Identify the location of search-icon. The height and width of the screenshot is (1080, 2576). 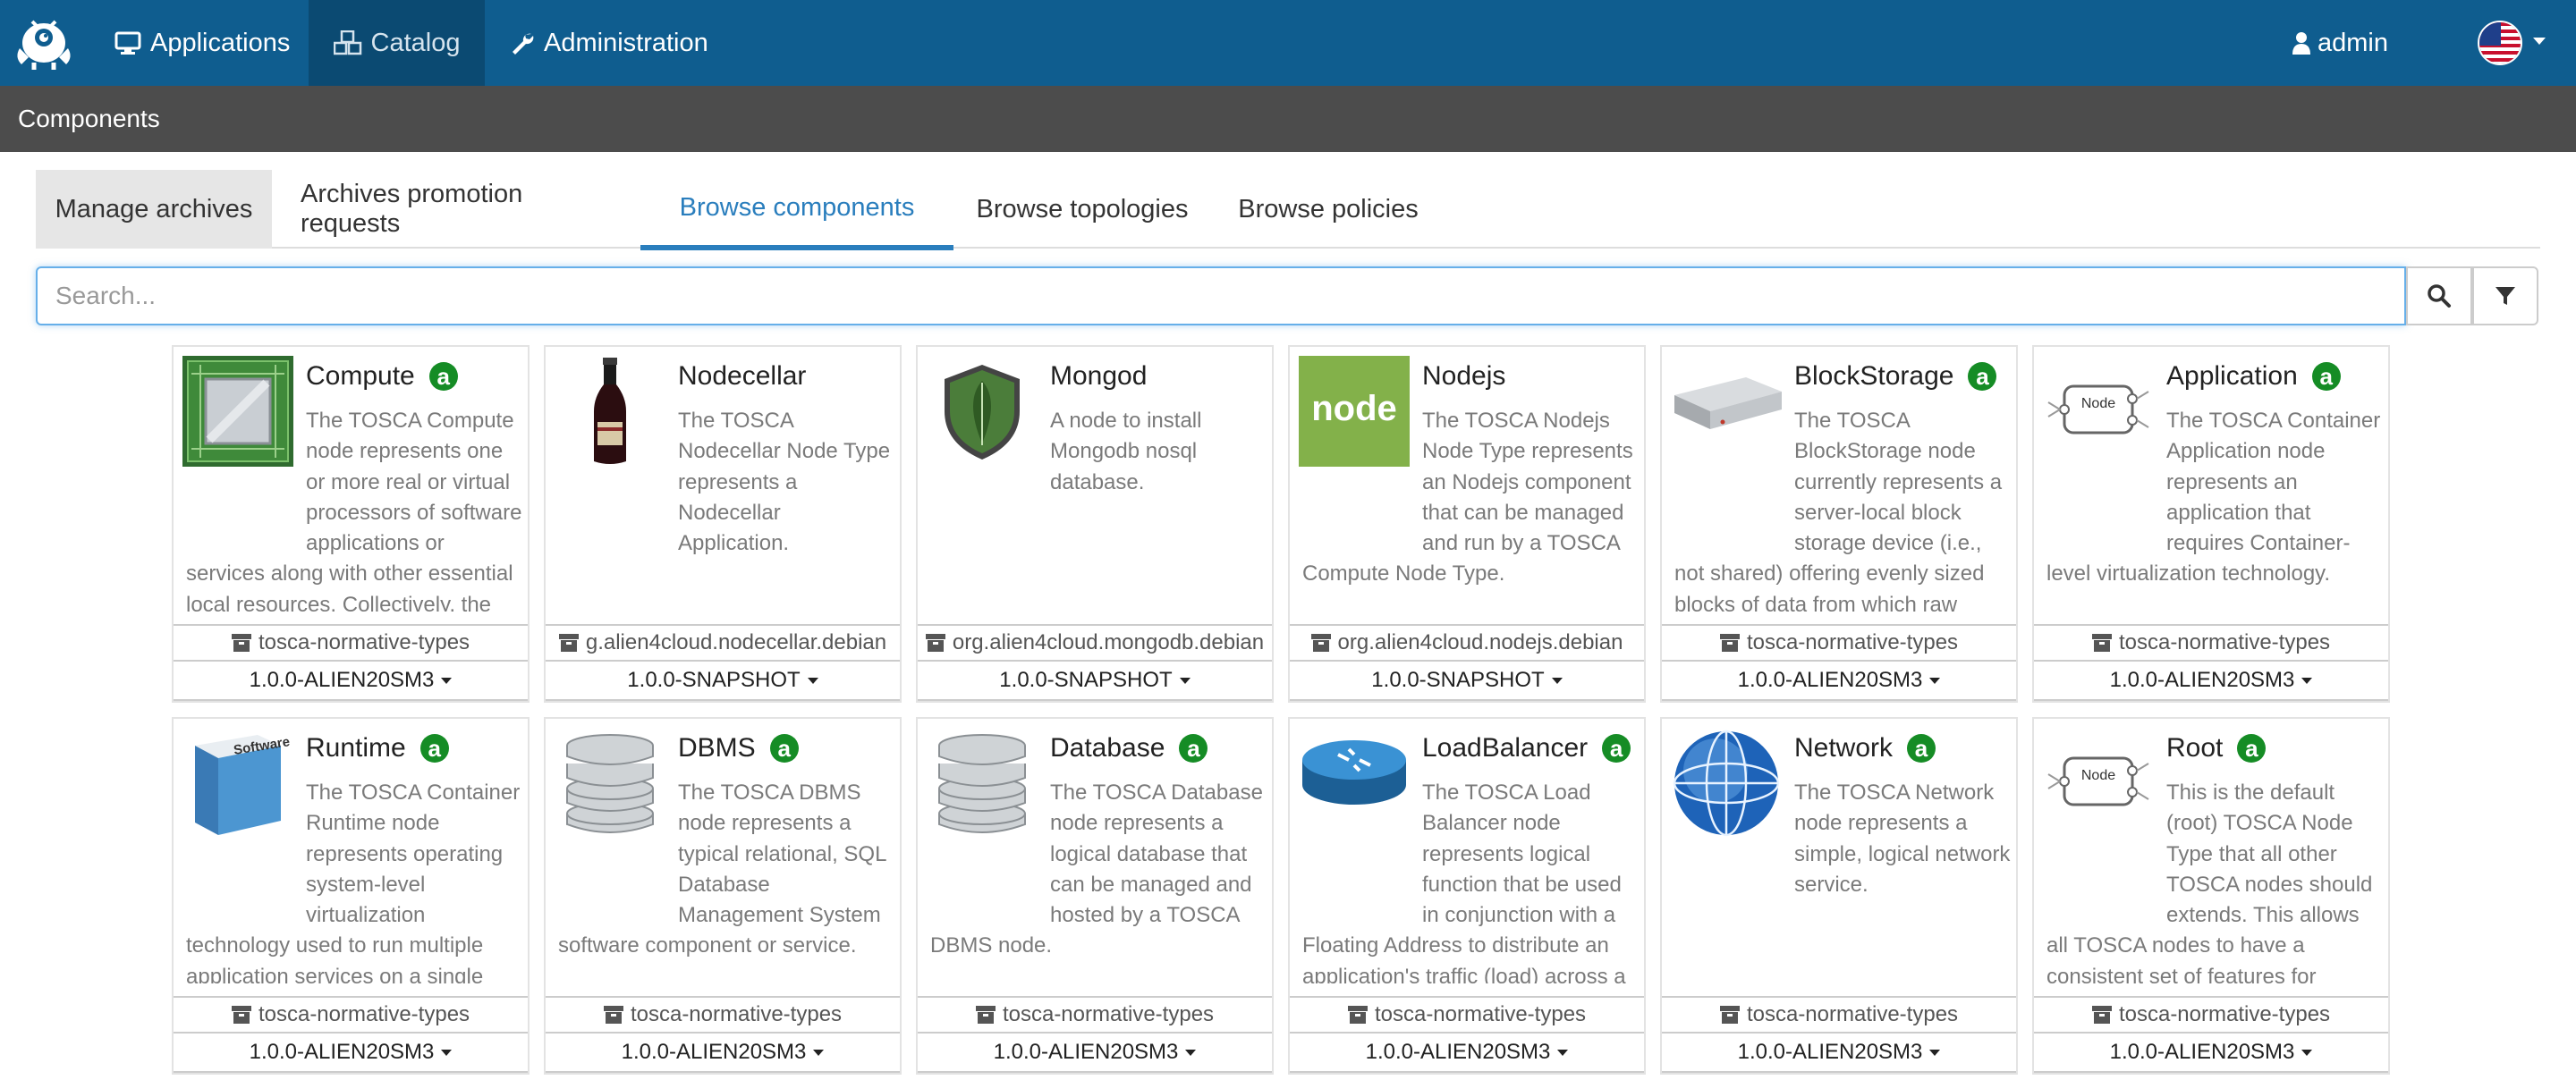
(2439, 296).